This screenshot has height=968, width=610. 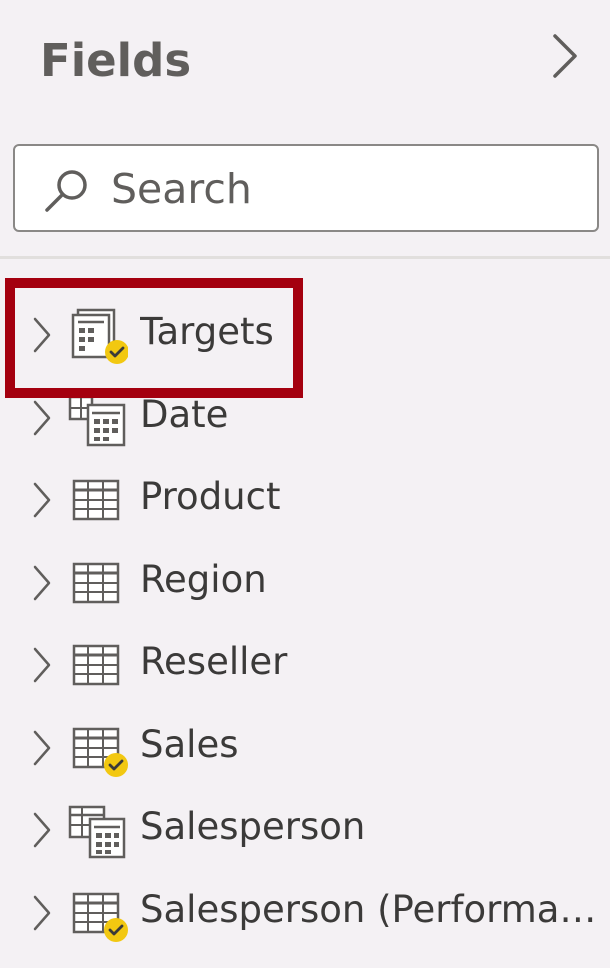 I want to click on field-item-reseller: Reseller, so click(x=305, y=665).